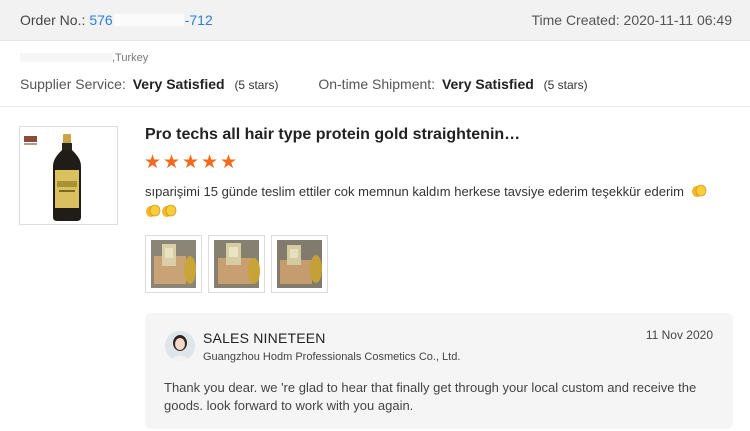  I want to click on divider, so click(375, 106).